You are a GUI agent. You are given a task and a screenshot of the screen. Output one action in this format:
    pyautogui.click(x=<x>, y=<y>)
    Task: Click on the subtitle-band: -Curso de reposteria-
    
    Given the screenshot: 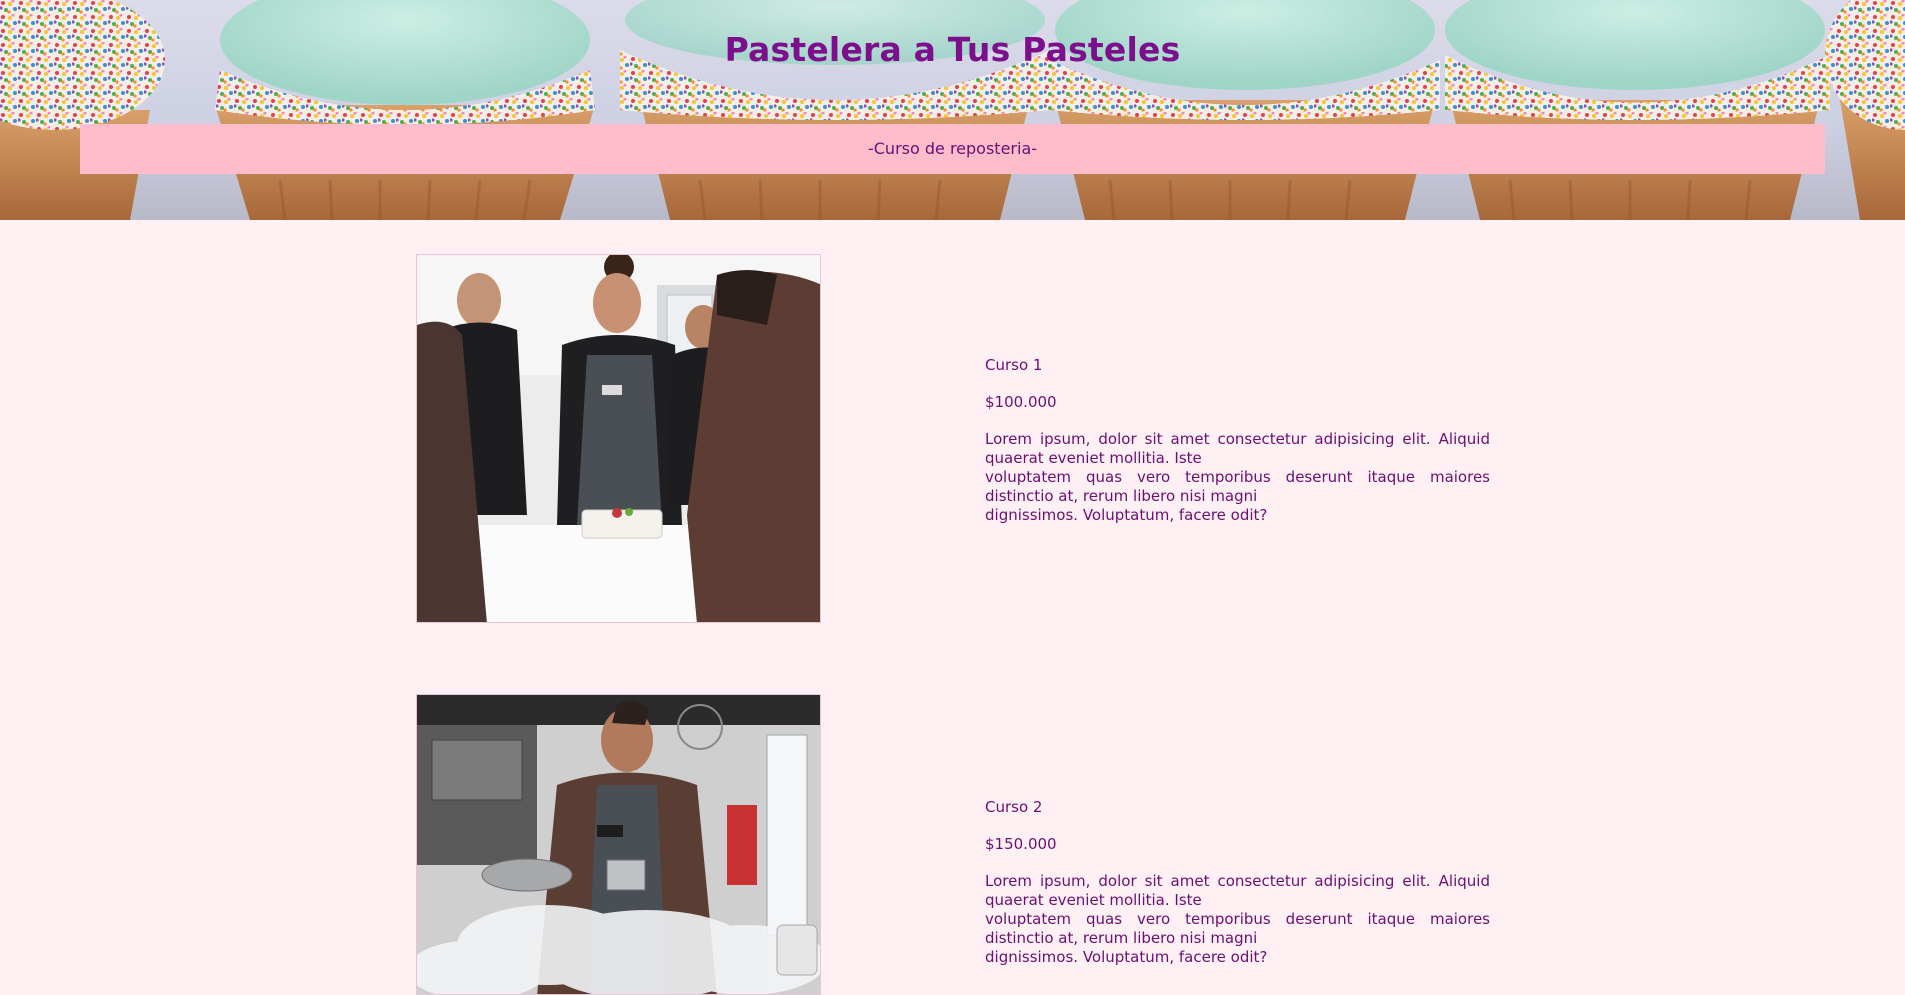 What is the action you would take?
    pyautogui.click(x=952, y=149)
    